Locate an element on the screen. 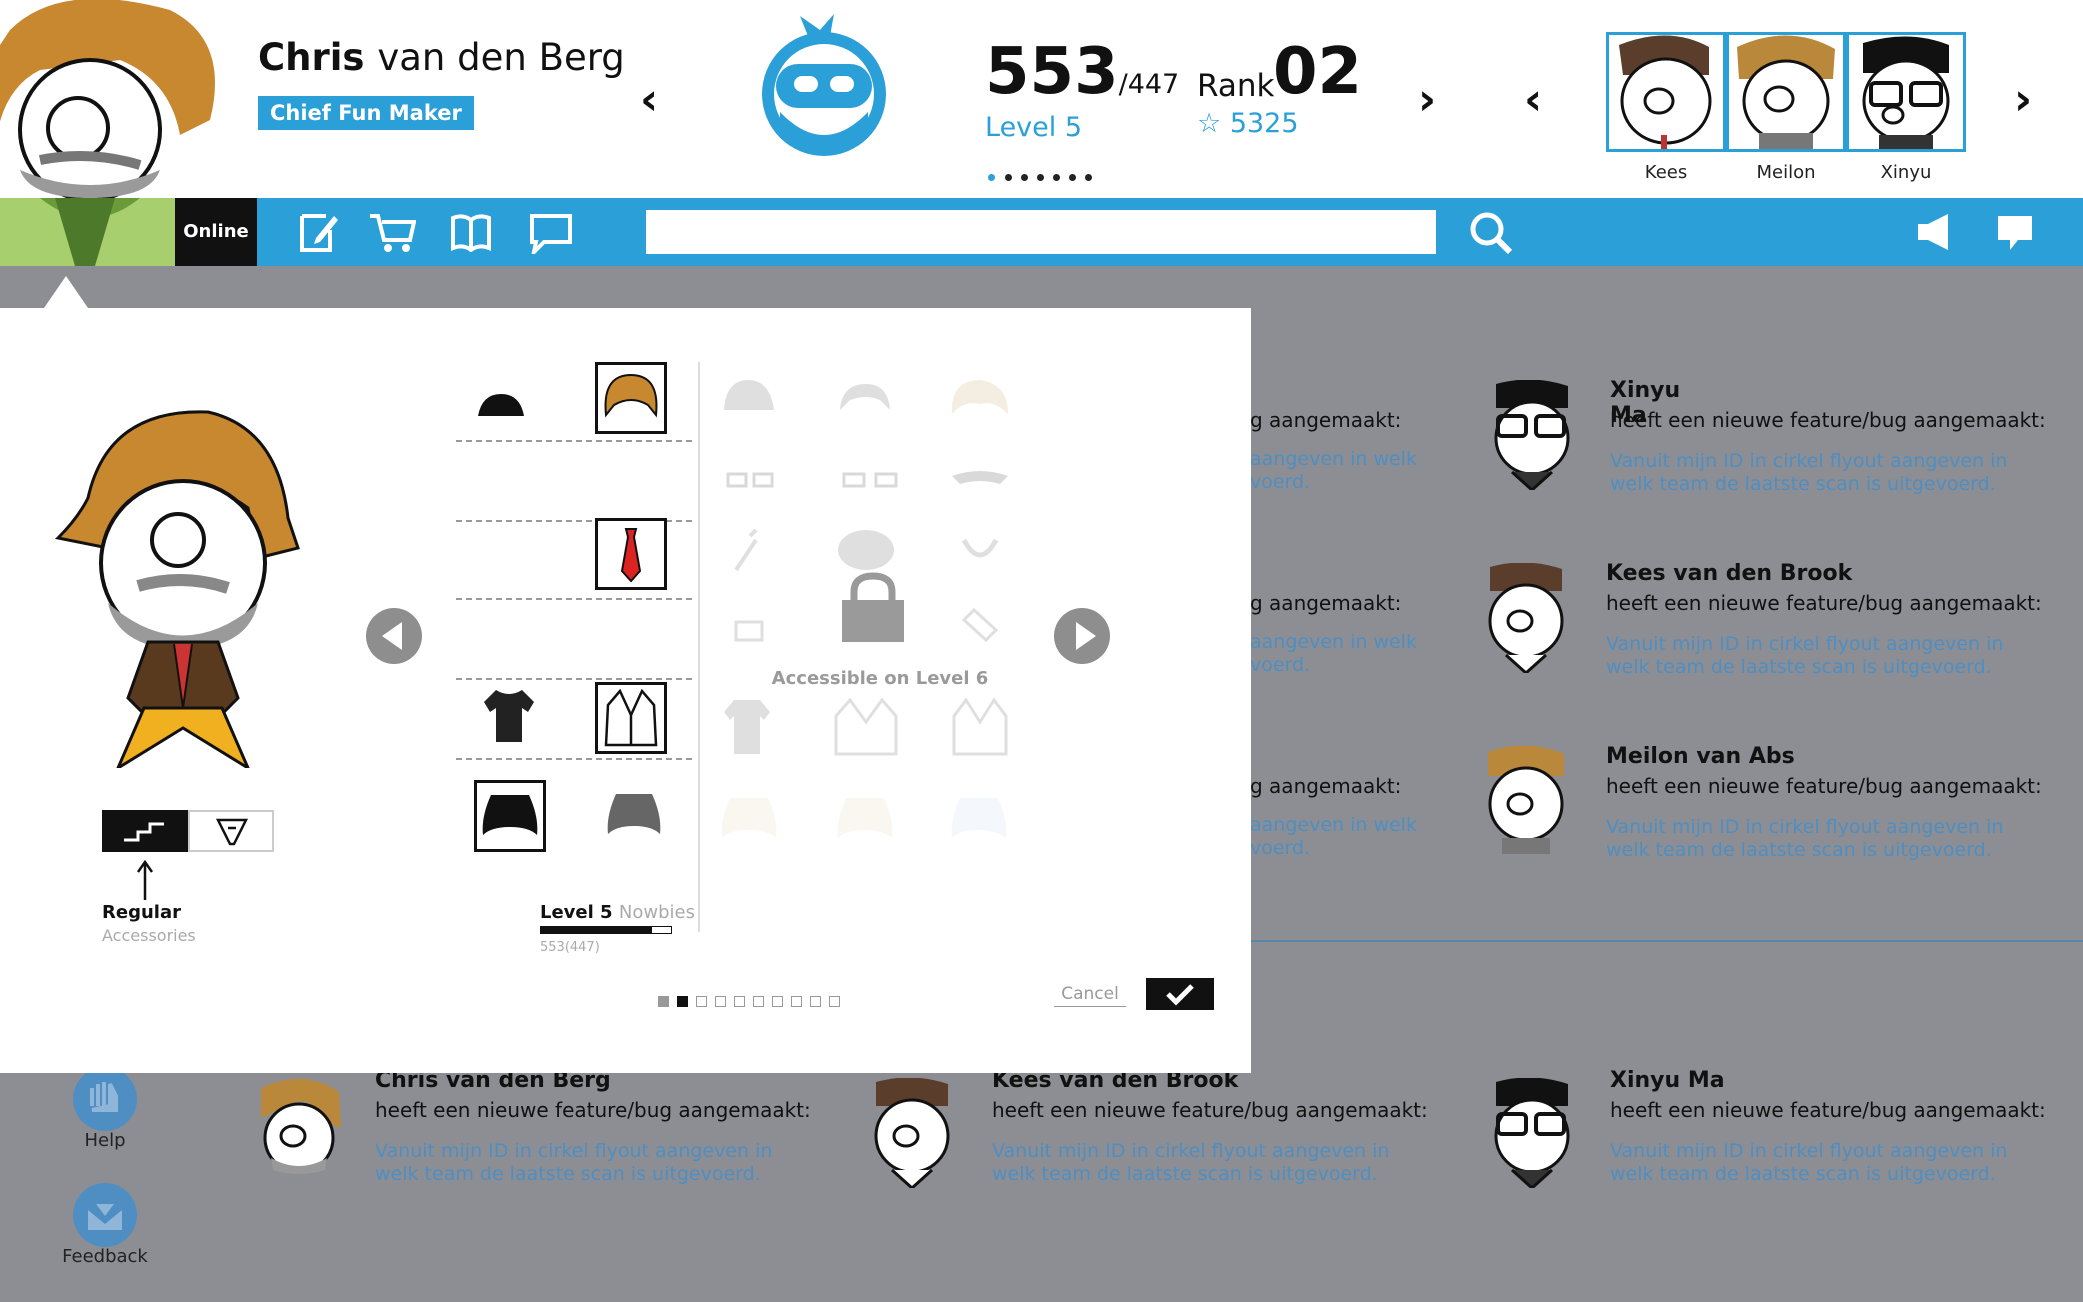  chat-icon is located at coordinates (551, 233).